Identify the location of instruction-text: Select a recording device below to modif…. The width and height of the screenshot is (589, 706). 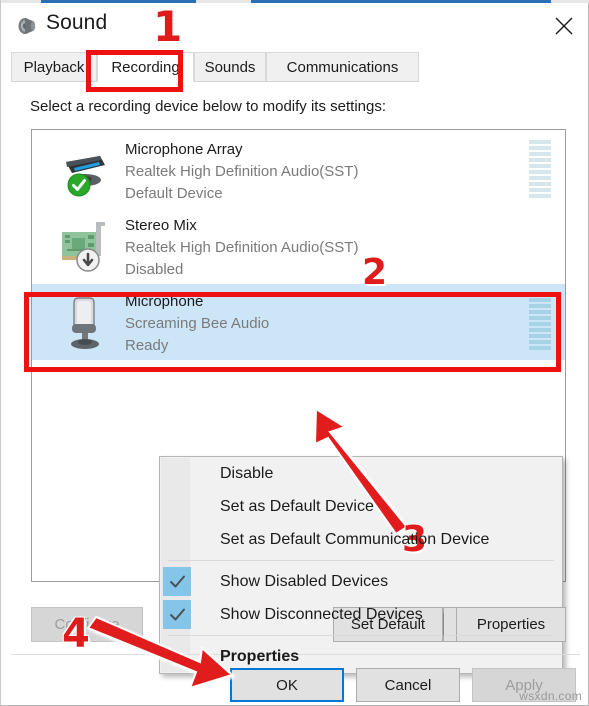
(208, 106).